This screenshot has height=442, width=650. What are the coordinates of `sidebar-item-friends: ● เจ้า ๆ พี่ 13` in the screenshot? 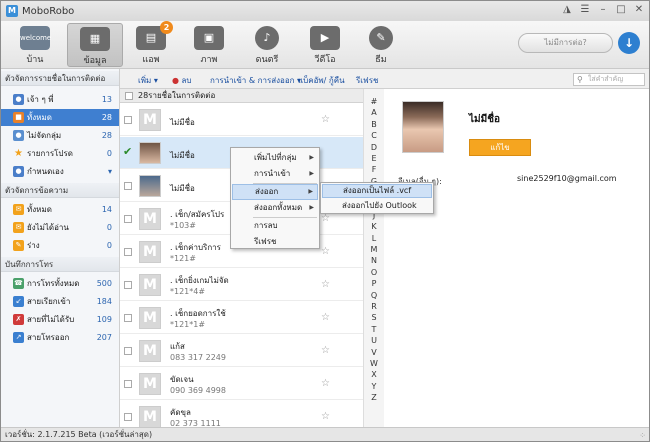 It's located at (60, 99).